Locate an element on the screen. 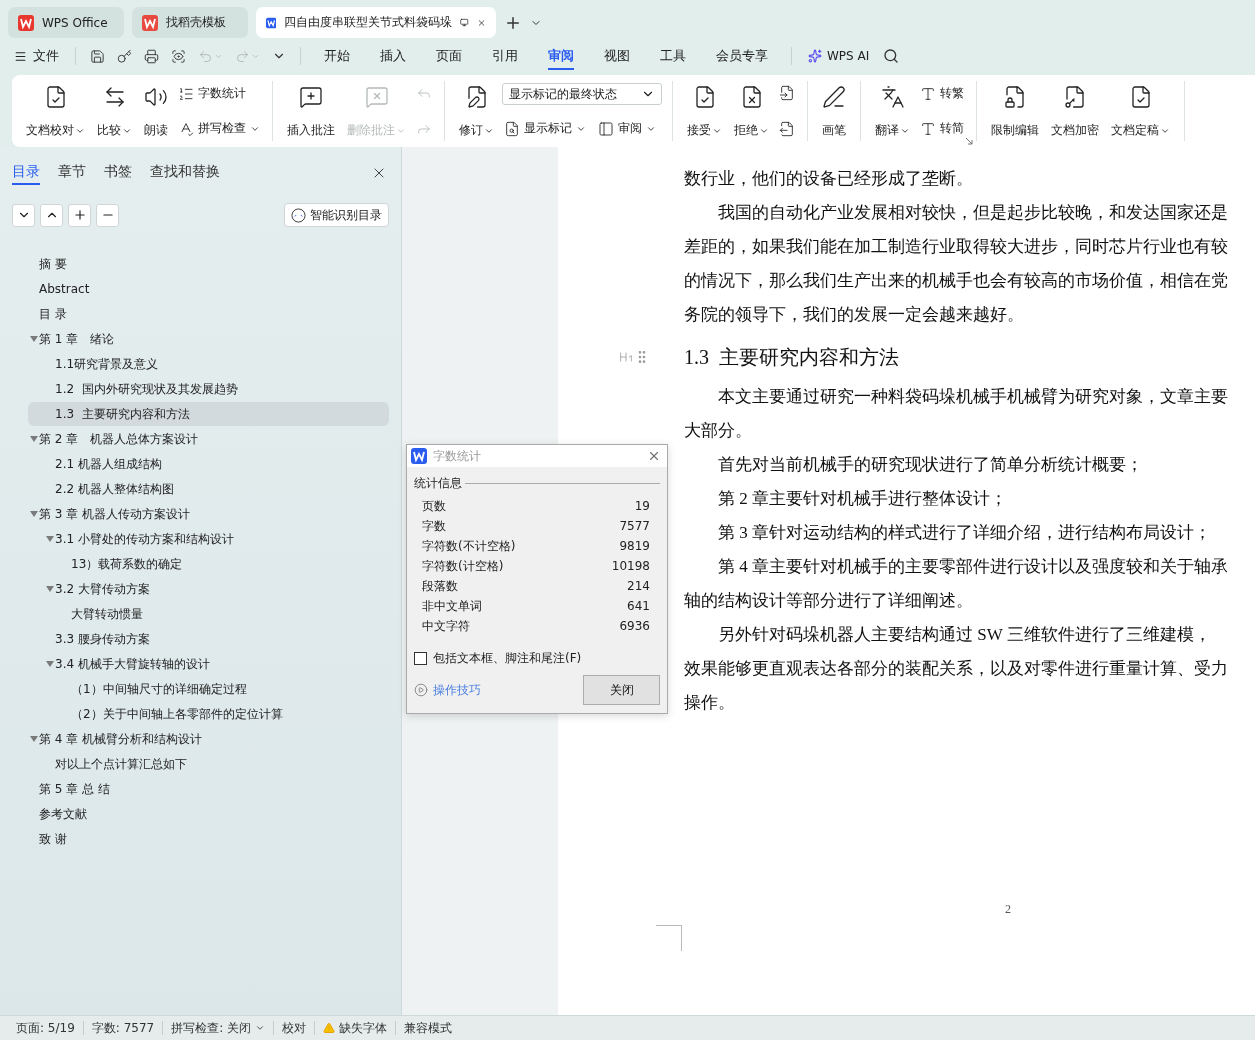 The width and height of the screenshot is (1255, 1040). menu-tab: 插入 is located at coordinates (393, 56).